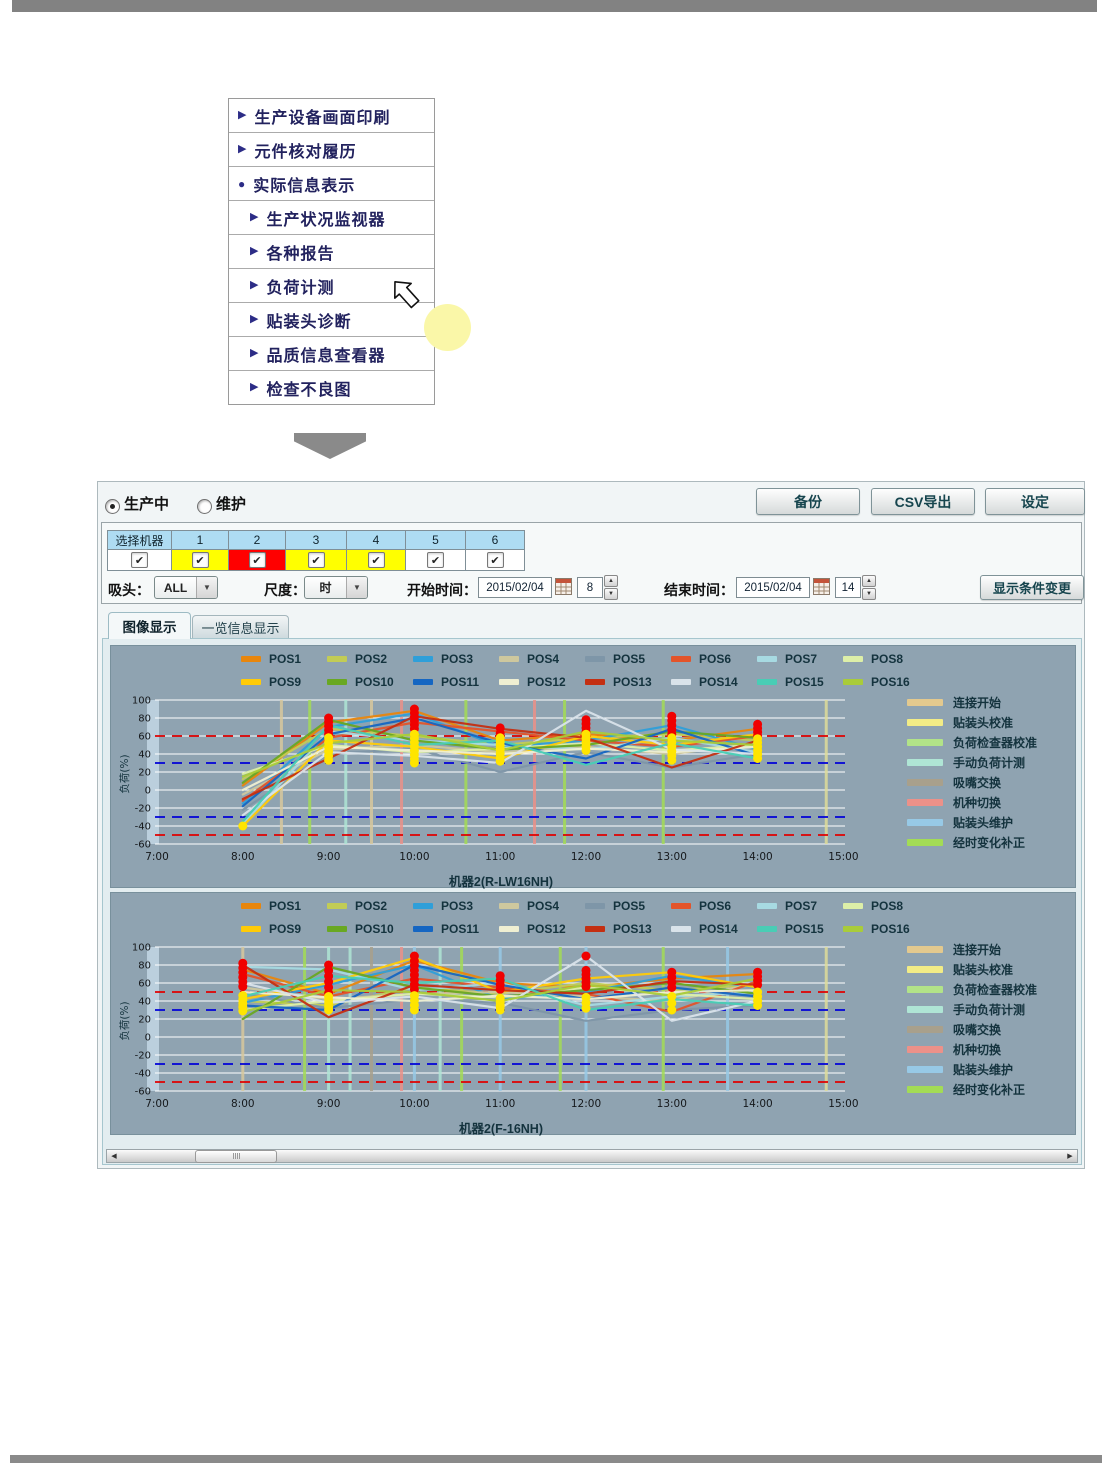 This screenshot has height=1463, width=1112. I want to click on pos-legend-item: POS16, so click(886, 682).